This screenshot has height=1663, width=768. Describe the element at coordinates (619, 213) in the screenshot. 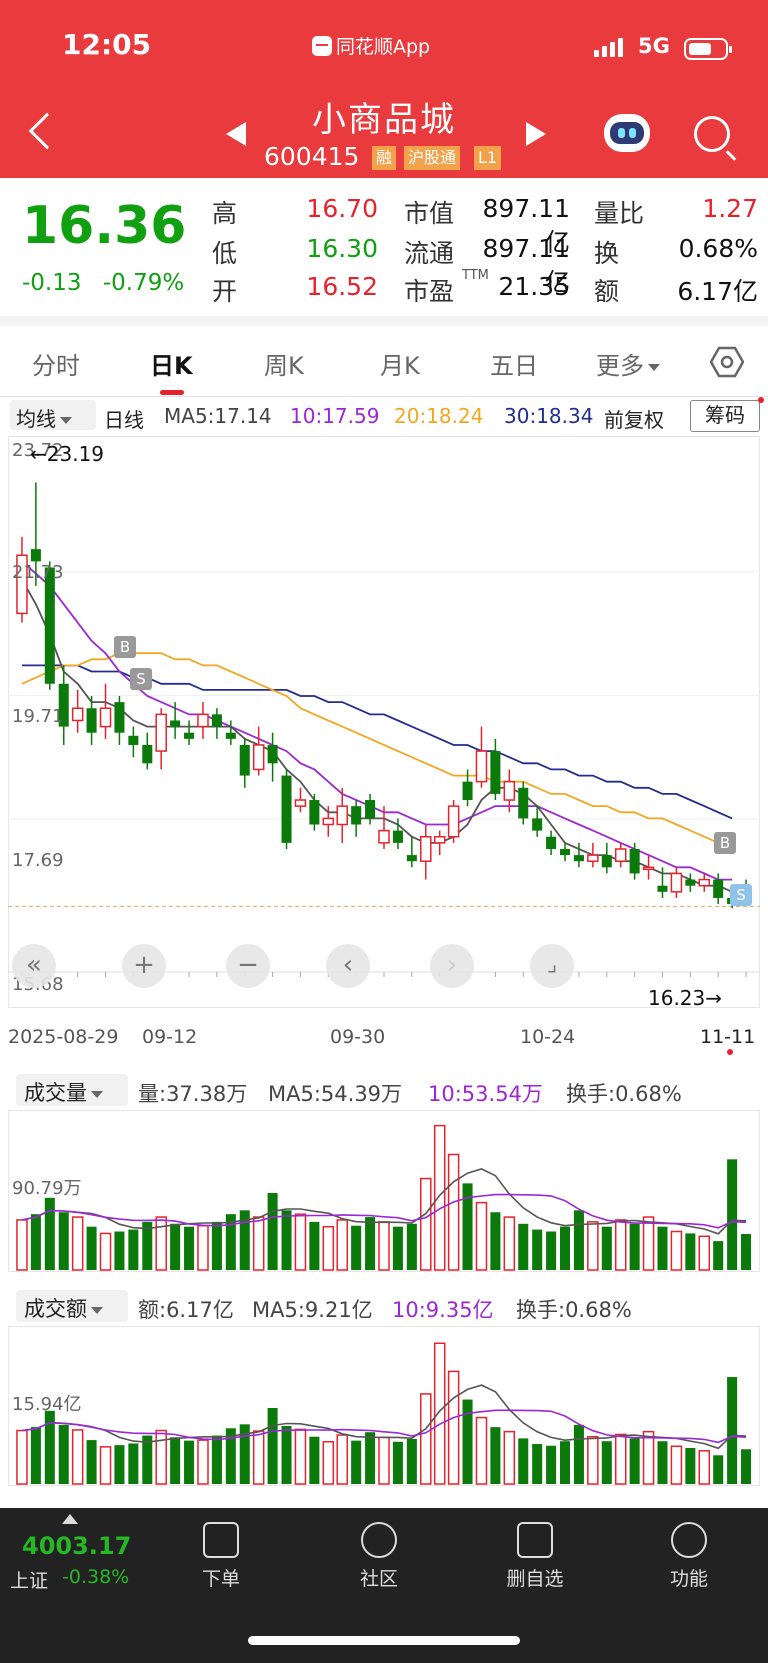

I see `vr-label: 量比` at that location.